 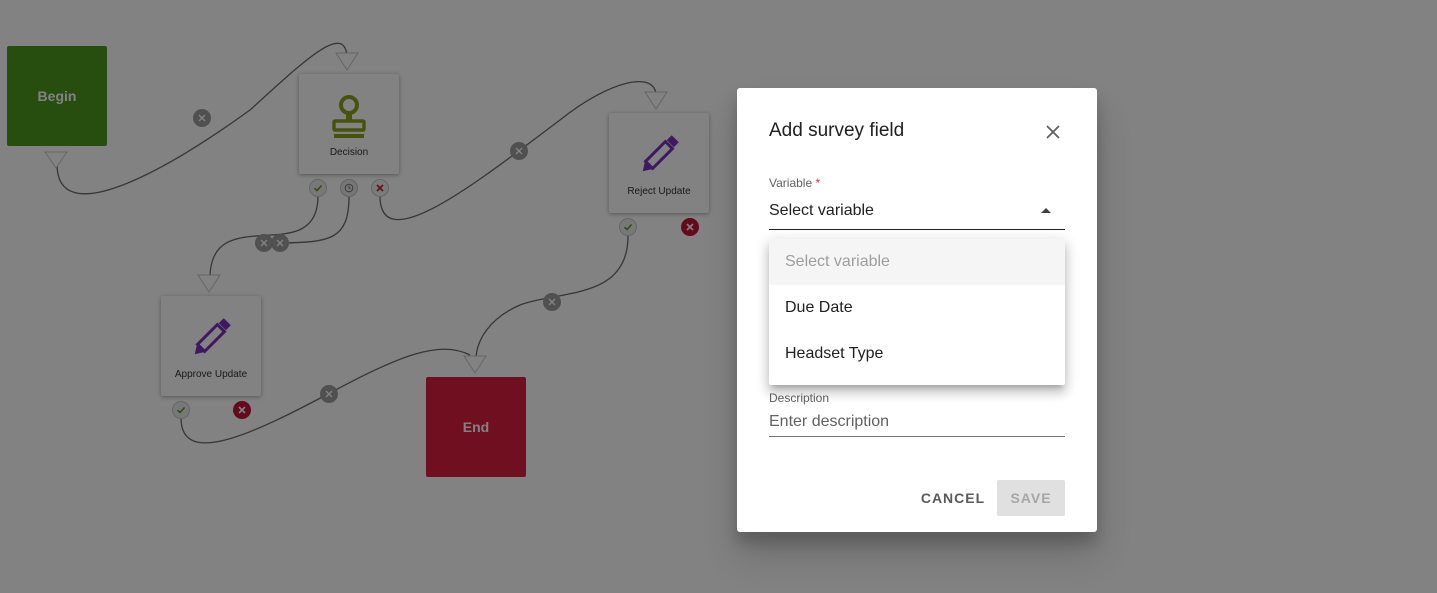 What do you see at coordinates (917, 354) in the screenshot?
I see `menu-item-headset-type: Headset Type` at bounding box center [917, 354].